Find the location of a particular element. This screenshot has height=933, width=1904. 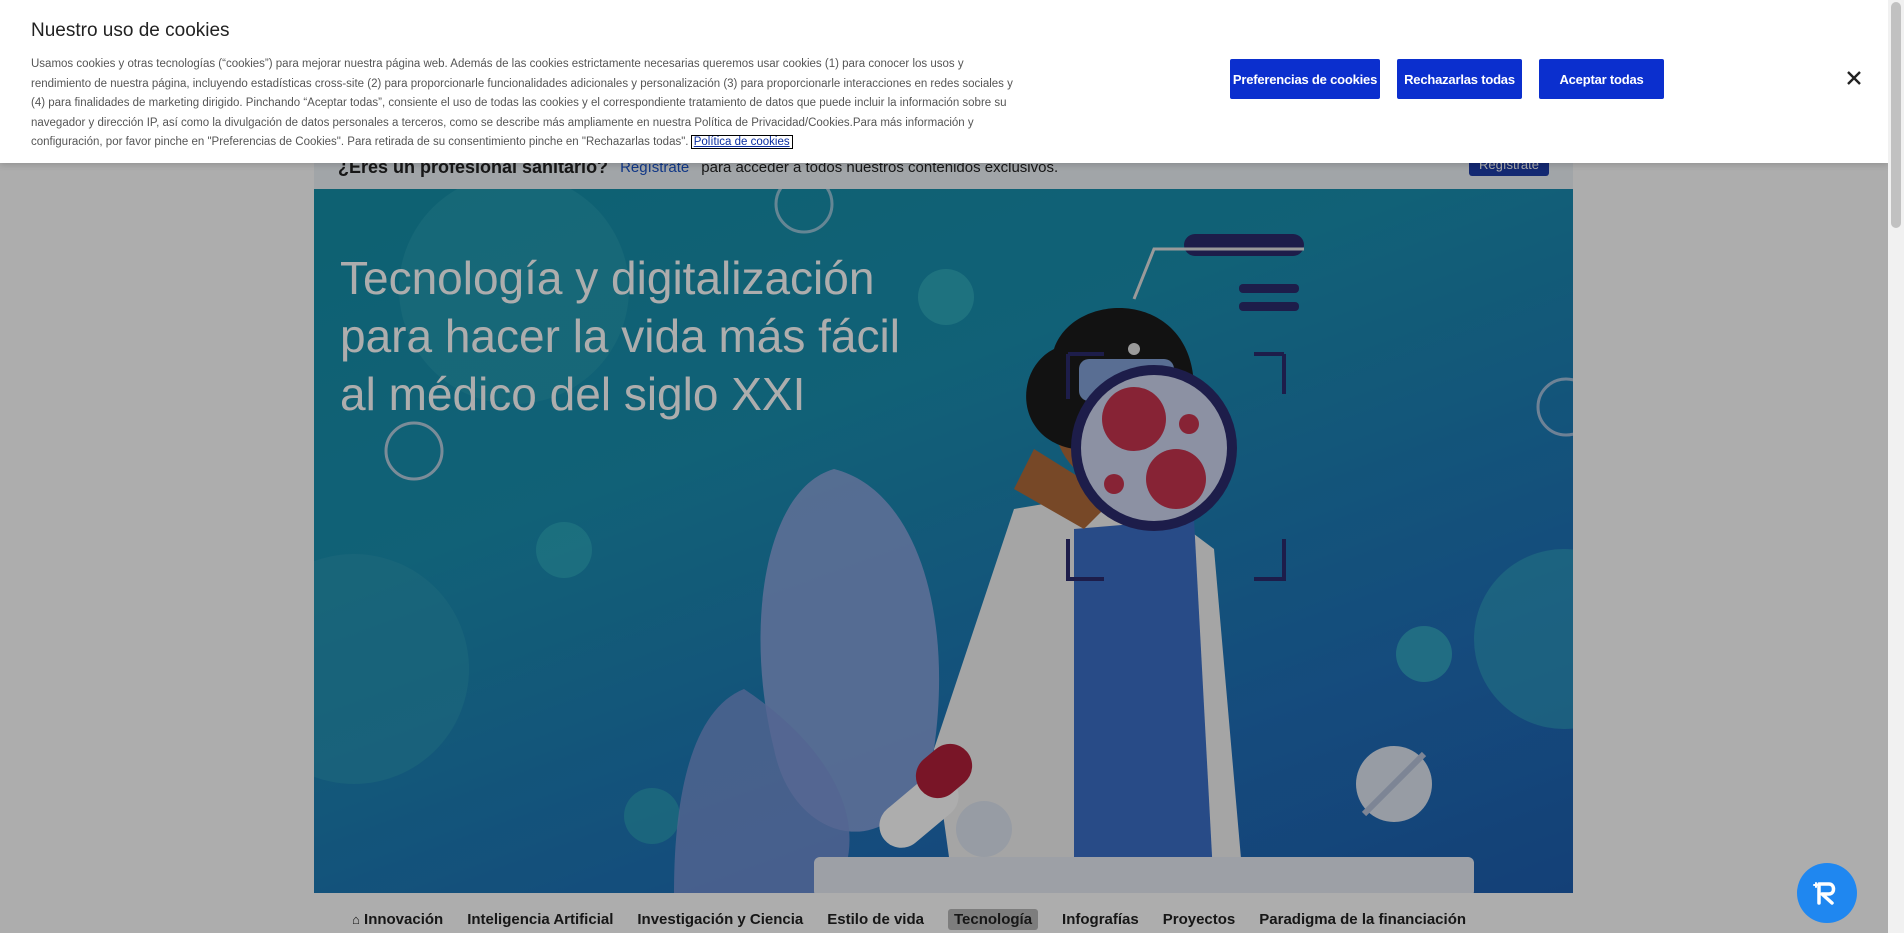

close-icon is located at coordinates (1854, 78).